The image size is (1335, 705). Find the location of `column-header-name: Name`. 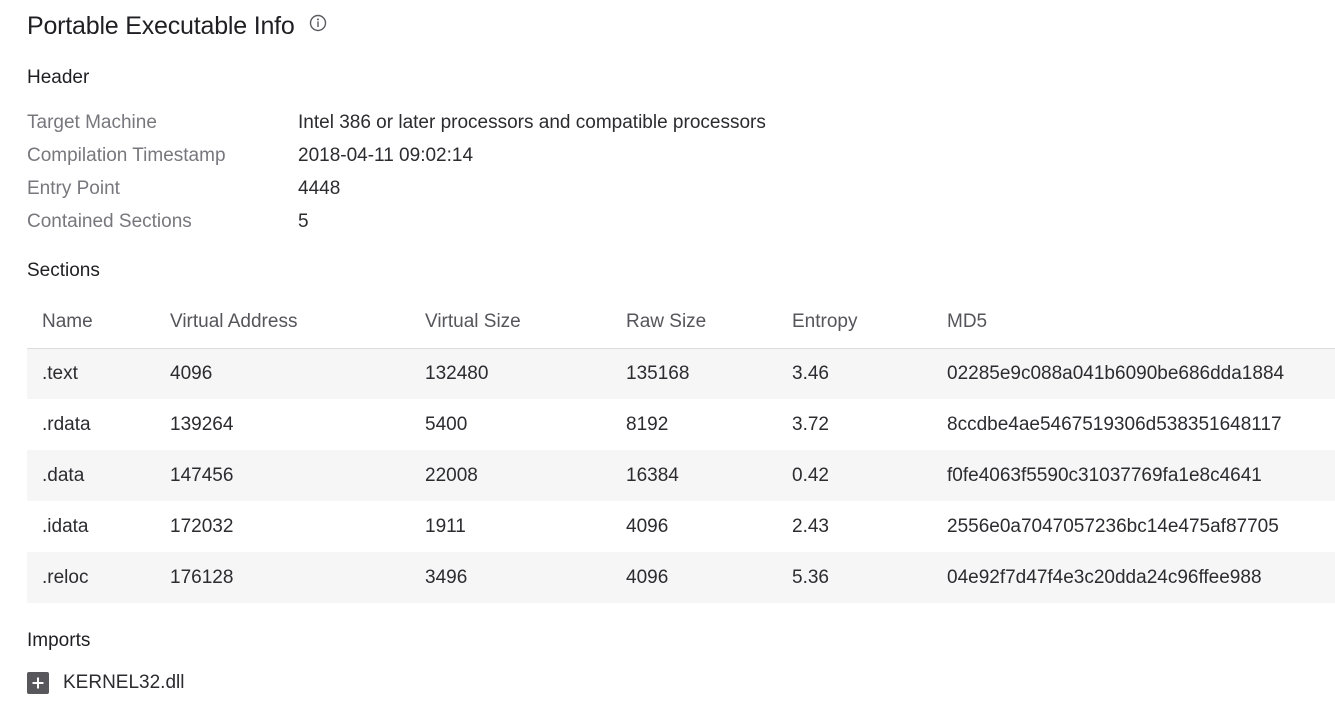

column-header-name: Name is located at coordinates (91, 322).